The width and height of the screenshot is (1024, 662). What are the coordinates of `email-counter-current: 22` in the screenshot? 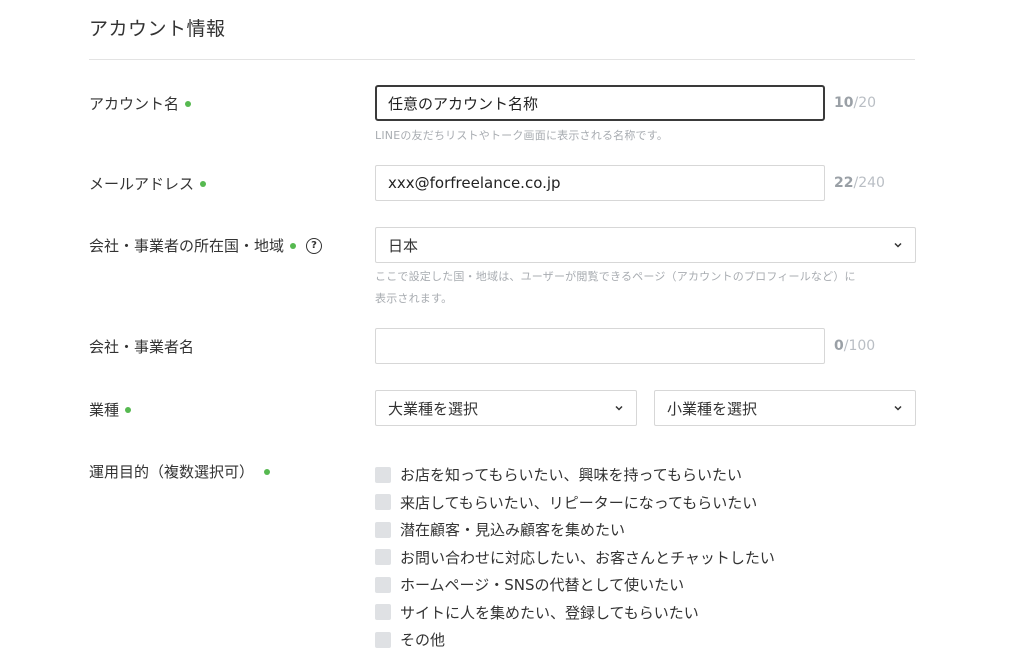 It's located at (844, 183).